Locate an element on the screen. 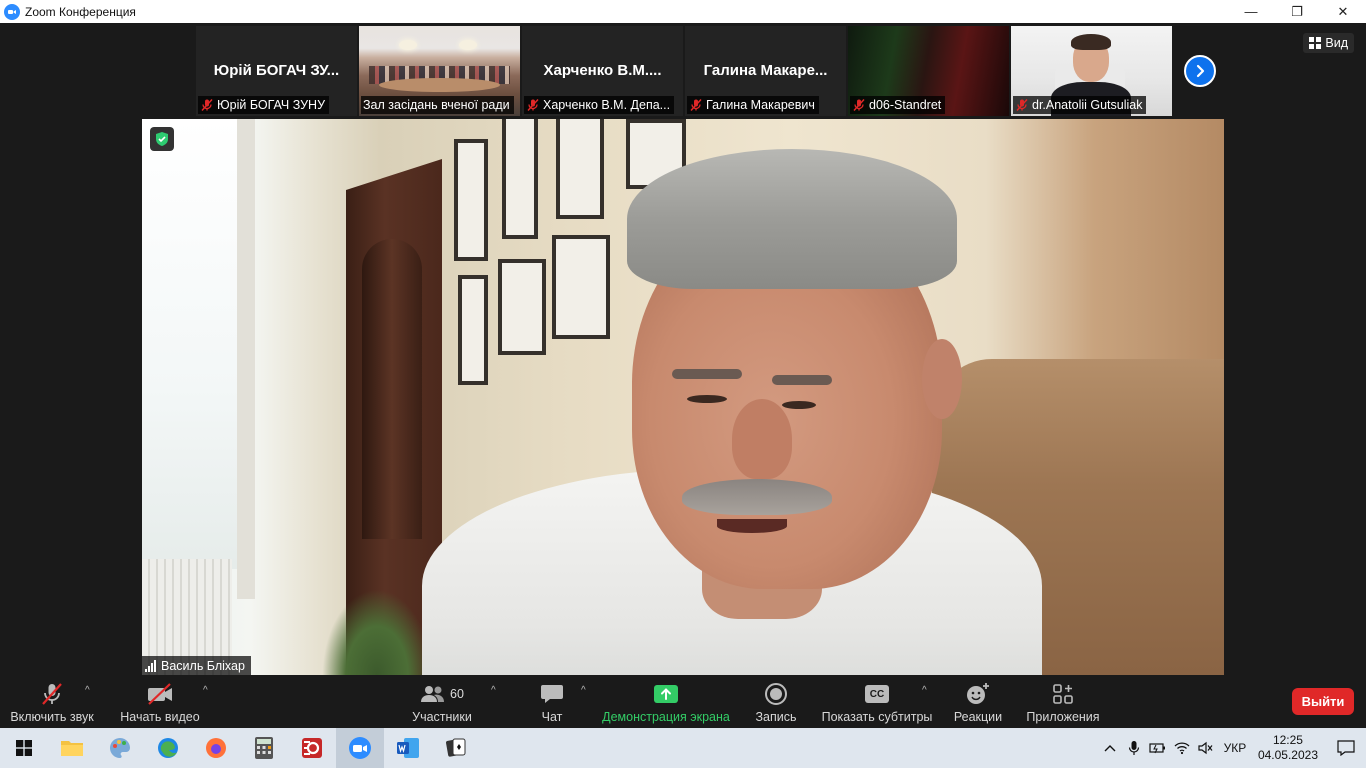  apps-button: Приложения is located at coordinates (1063, 703).